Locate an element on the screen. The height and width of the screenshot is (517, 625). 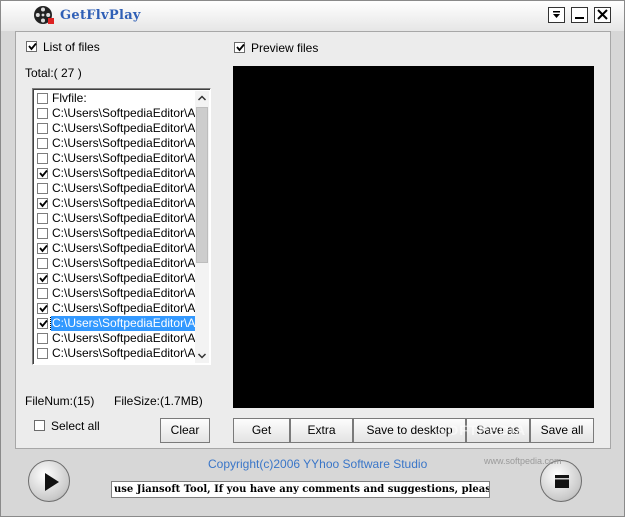
menu-dropdown-button is located at coordinates (556, 15).